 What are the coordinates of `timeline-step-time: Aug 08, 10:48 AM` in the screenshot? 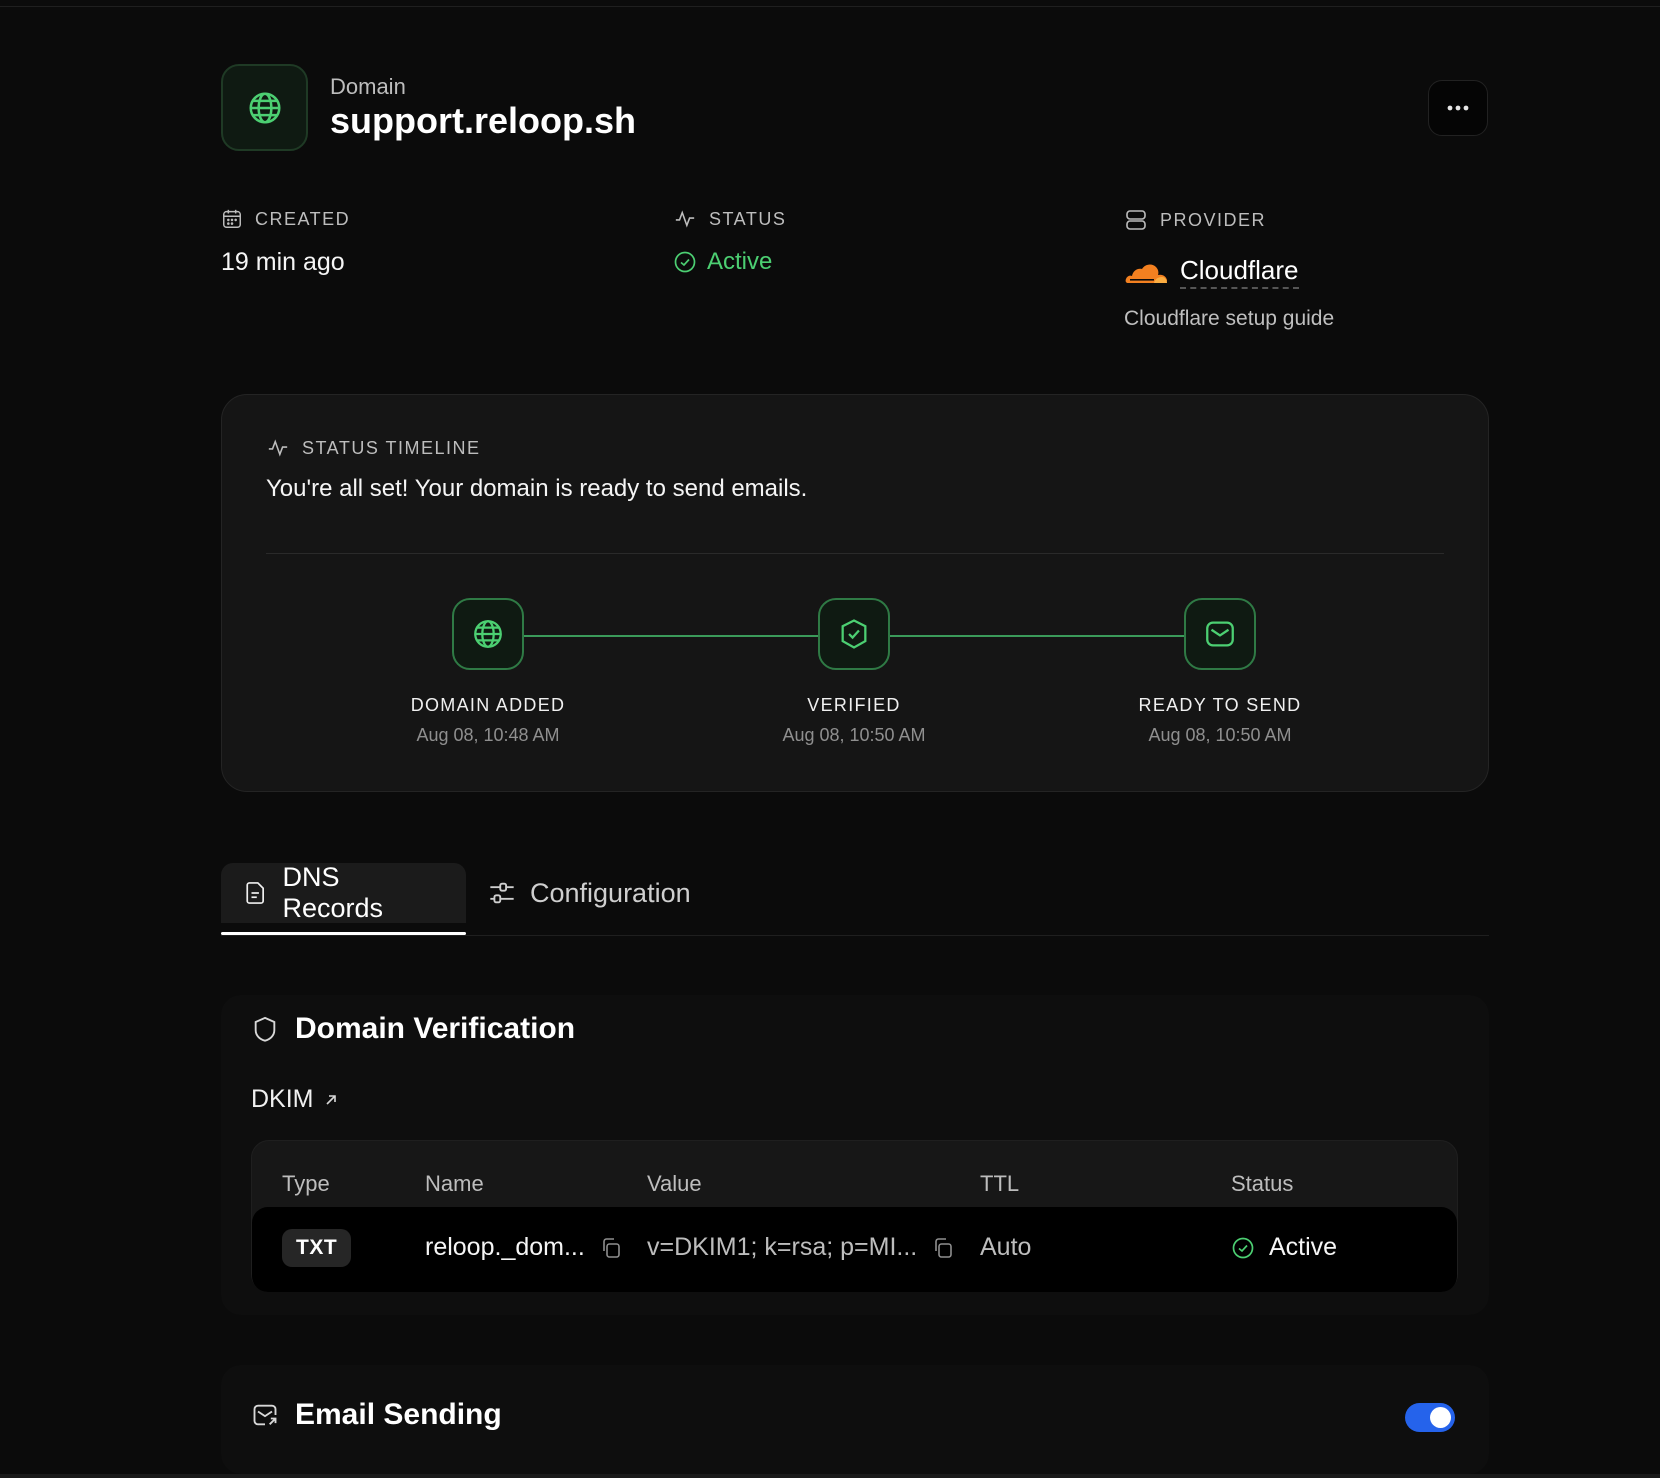 It's located at (488, 735).